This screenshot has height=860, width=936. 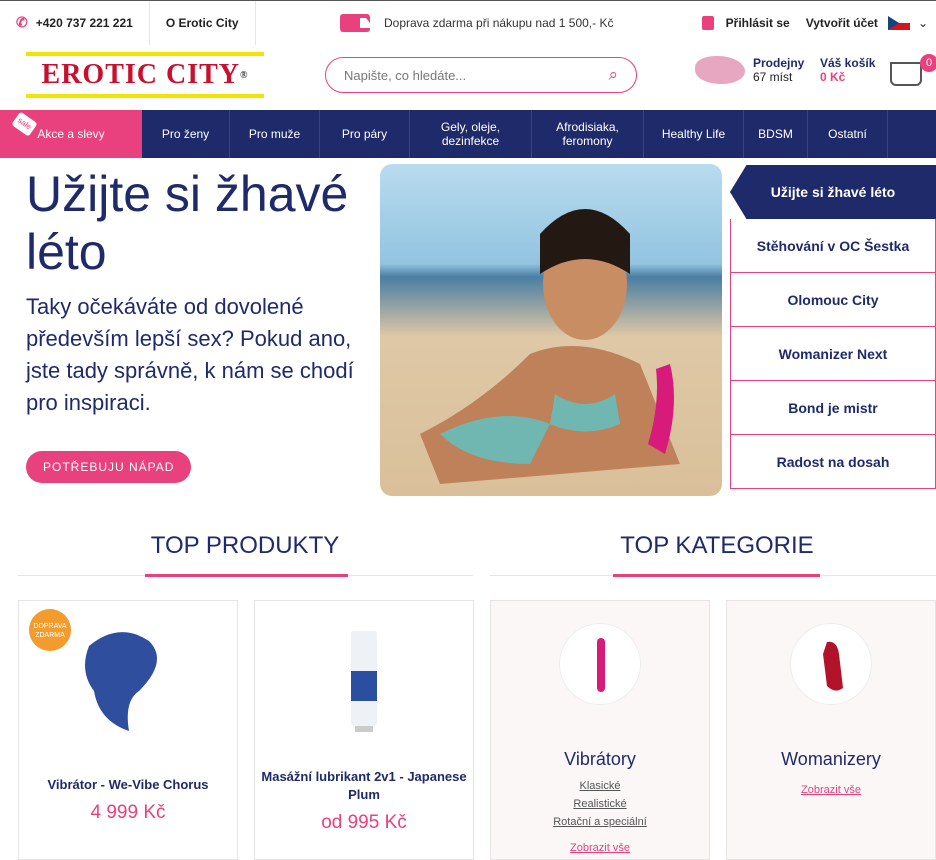 I want to click on nav-item-men: Pro muže, so click(x=275, y=134).